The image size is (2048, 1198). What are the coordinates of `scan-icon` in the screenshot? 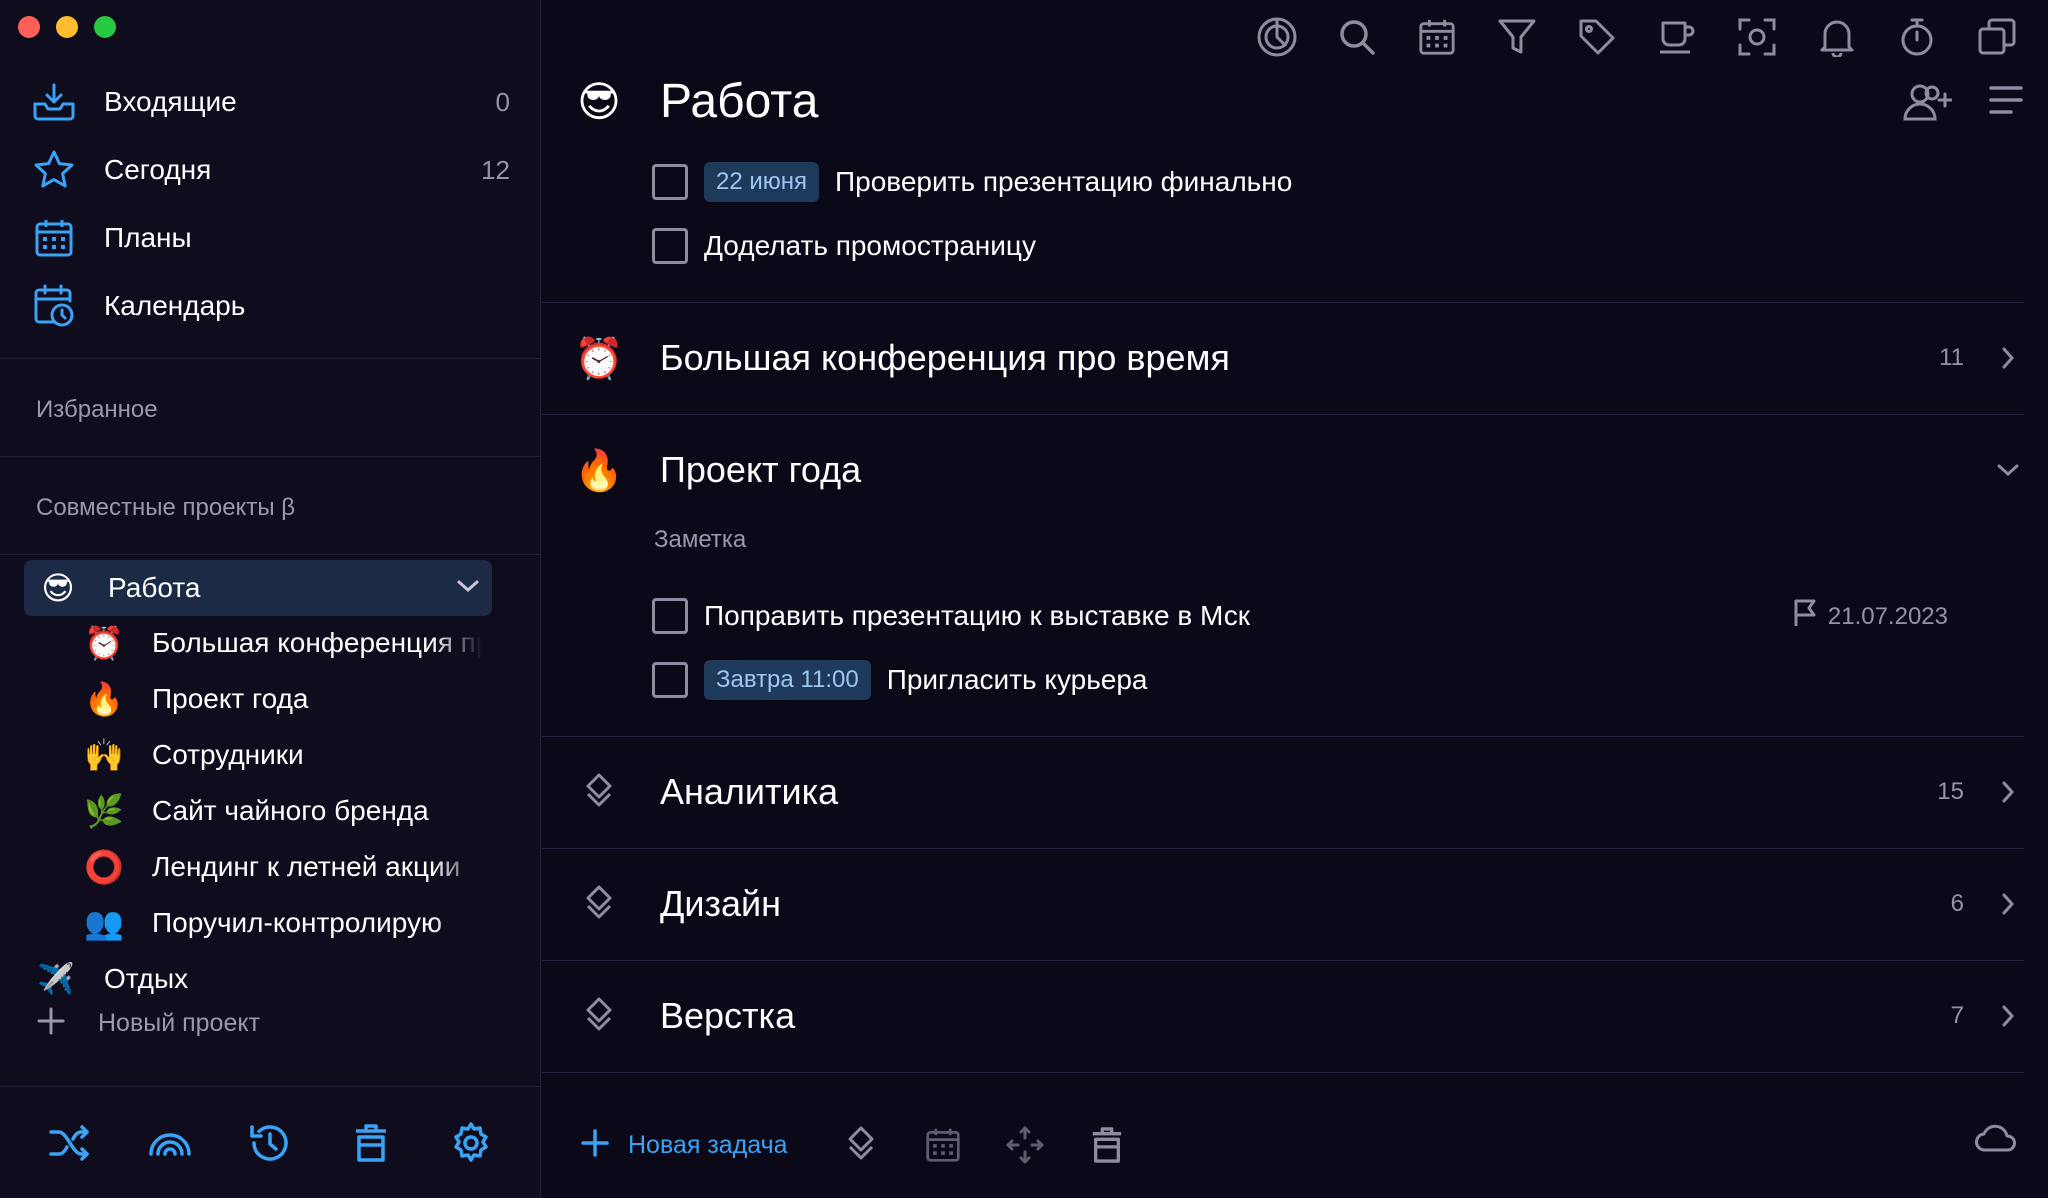 It's located at (1757, 37).